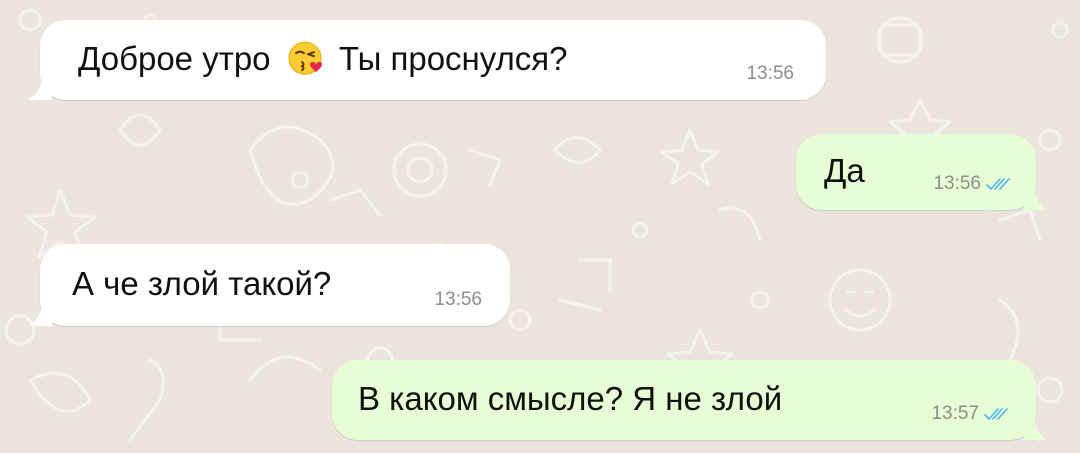 The image size is (1080, 453). I want to click on message-text-part: Ты проснулся?, so click(453, 59).